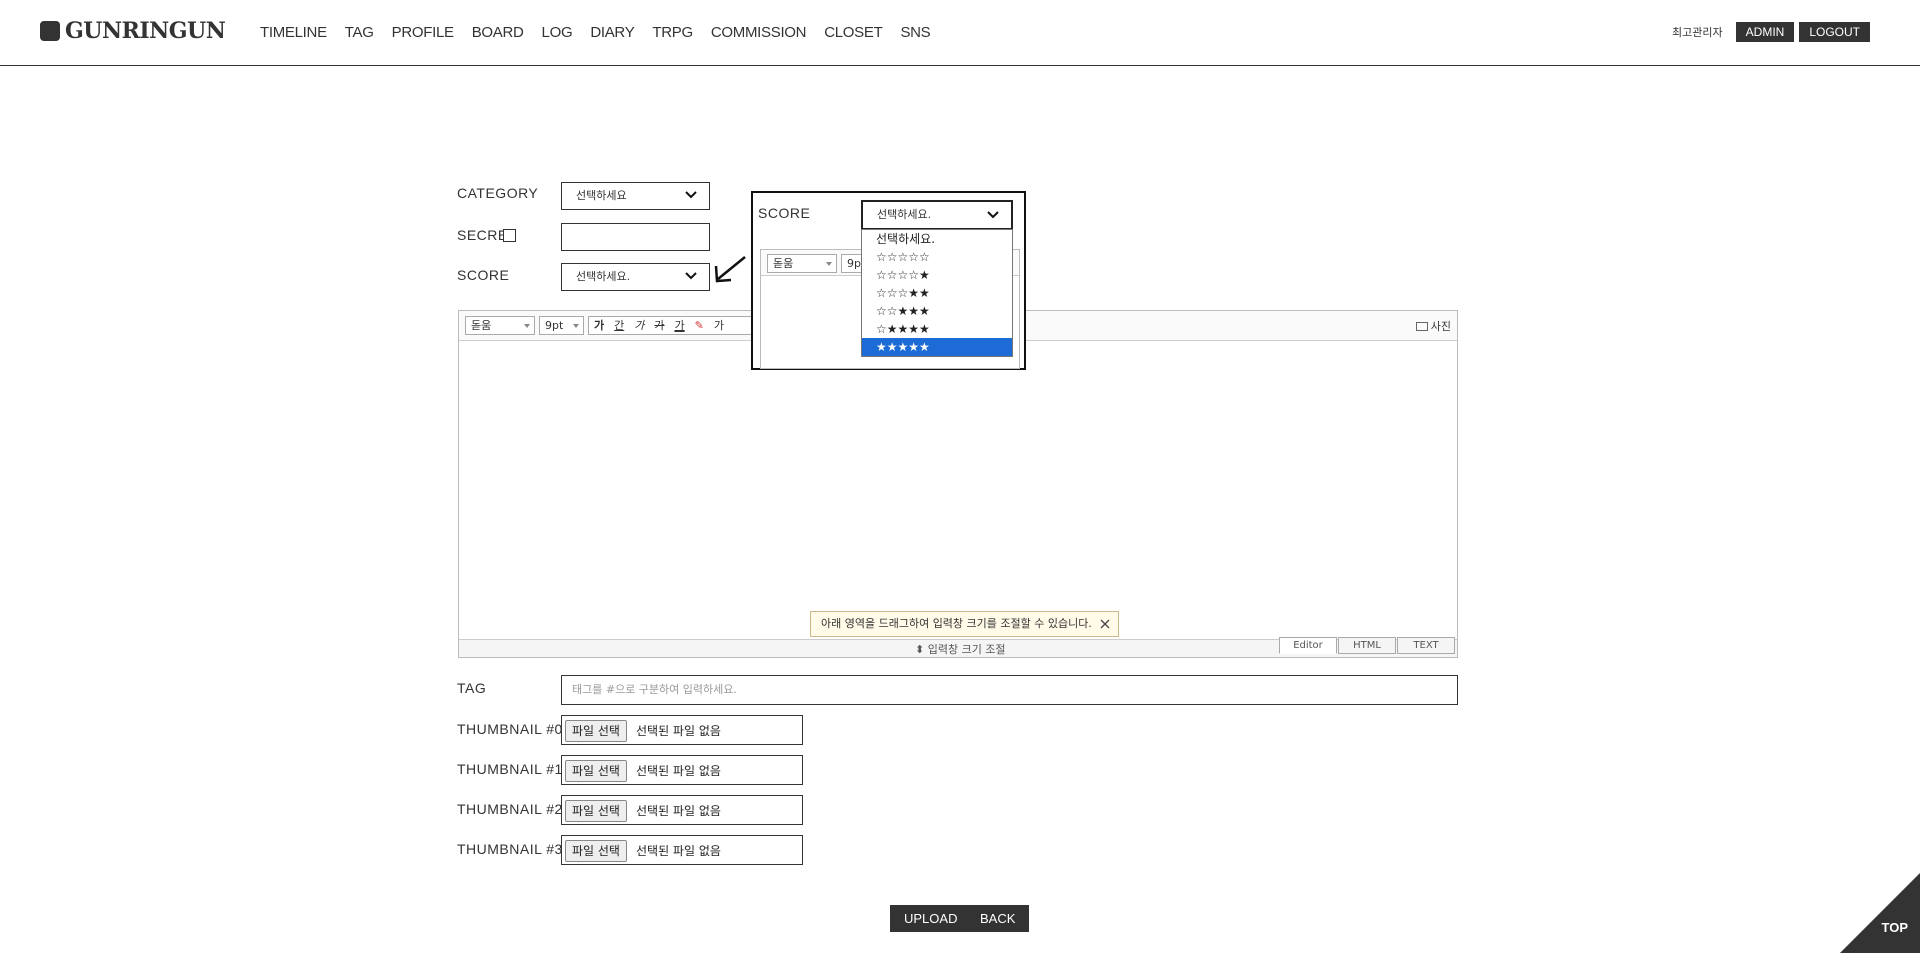  What do you see at coordinates (635, 196) in the screenshot?
I see `category-select: 선택하세요` at bounding box center [635, 196].